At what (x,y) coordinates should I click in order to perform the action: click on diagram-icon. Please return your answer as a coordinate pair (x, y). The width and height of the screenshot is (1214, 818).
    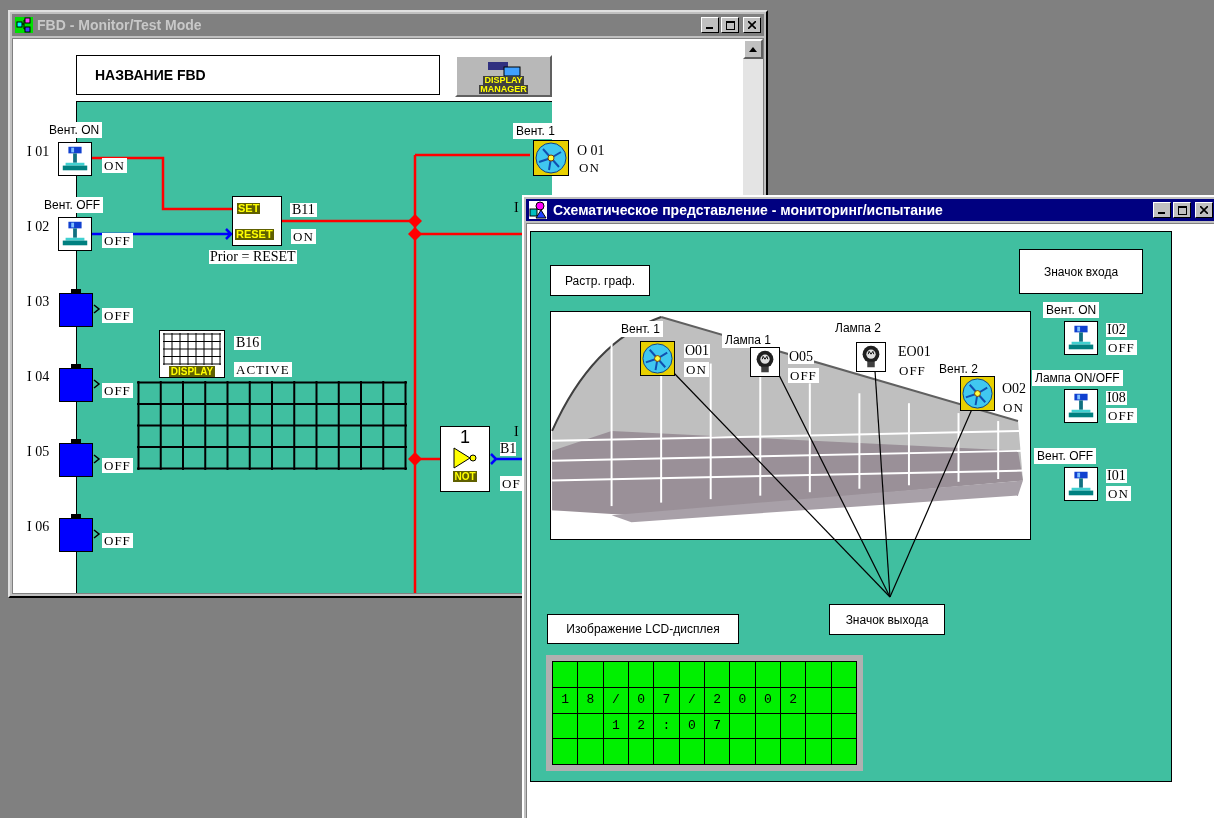
    Looking at the image, I should click on (24, 25).